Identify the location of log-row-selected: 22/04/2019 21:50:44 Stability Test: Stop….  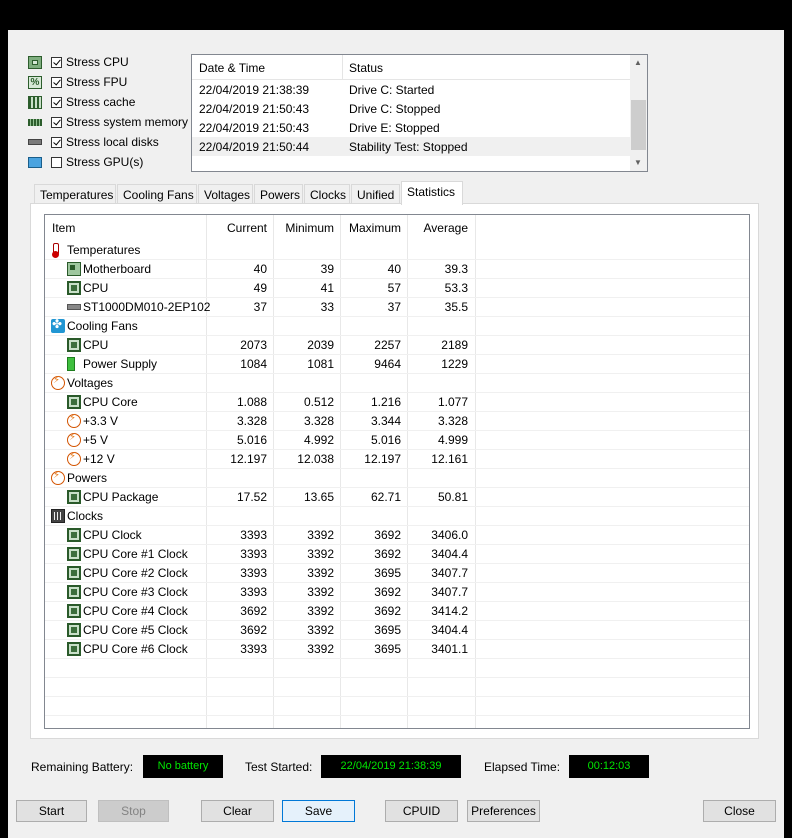
(412, 146).